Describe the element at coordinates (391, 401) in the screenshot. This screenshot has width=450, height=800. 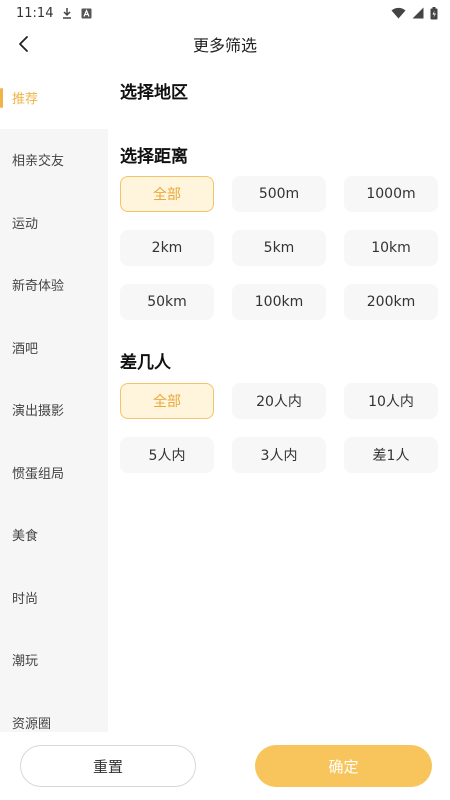
I see `people-option-within-10: 10人内` at that location.